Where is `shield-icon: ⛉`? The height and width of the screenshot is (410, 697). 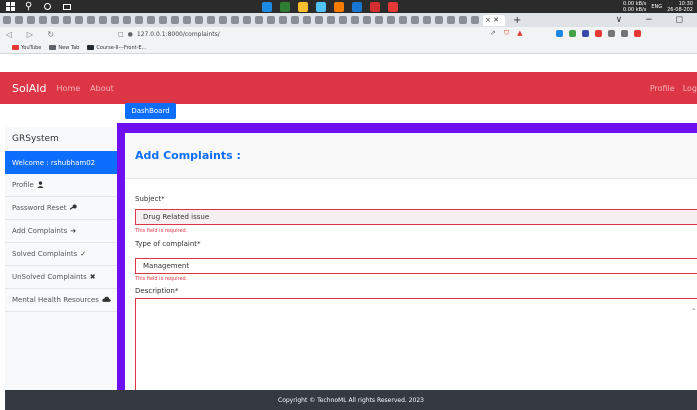 shield-icon: ⛉ is located at coordinates (506, 33).